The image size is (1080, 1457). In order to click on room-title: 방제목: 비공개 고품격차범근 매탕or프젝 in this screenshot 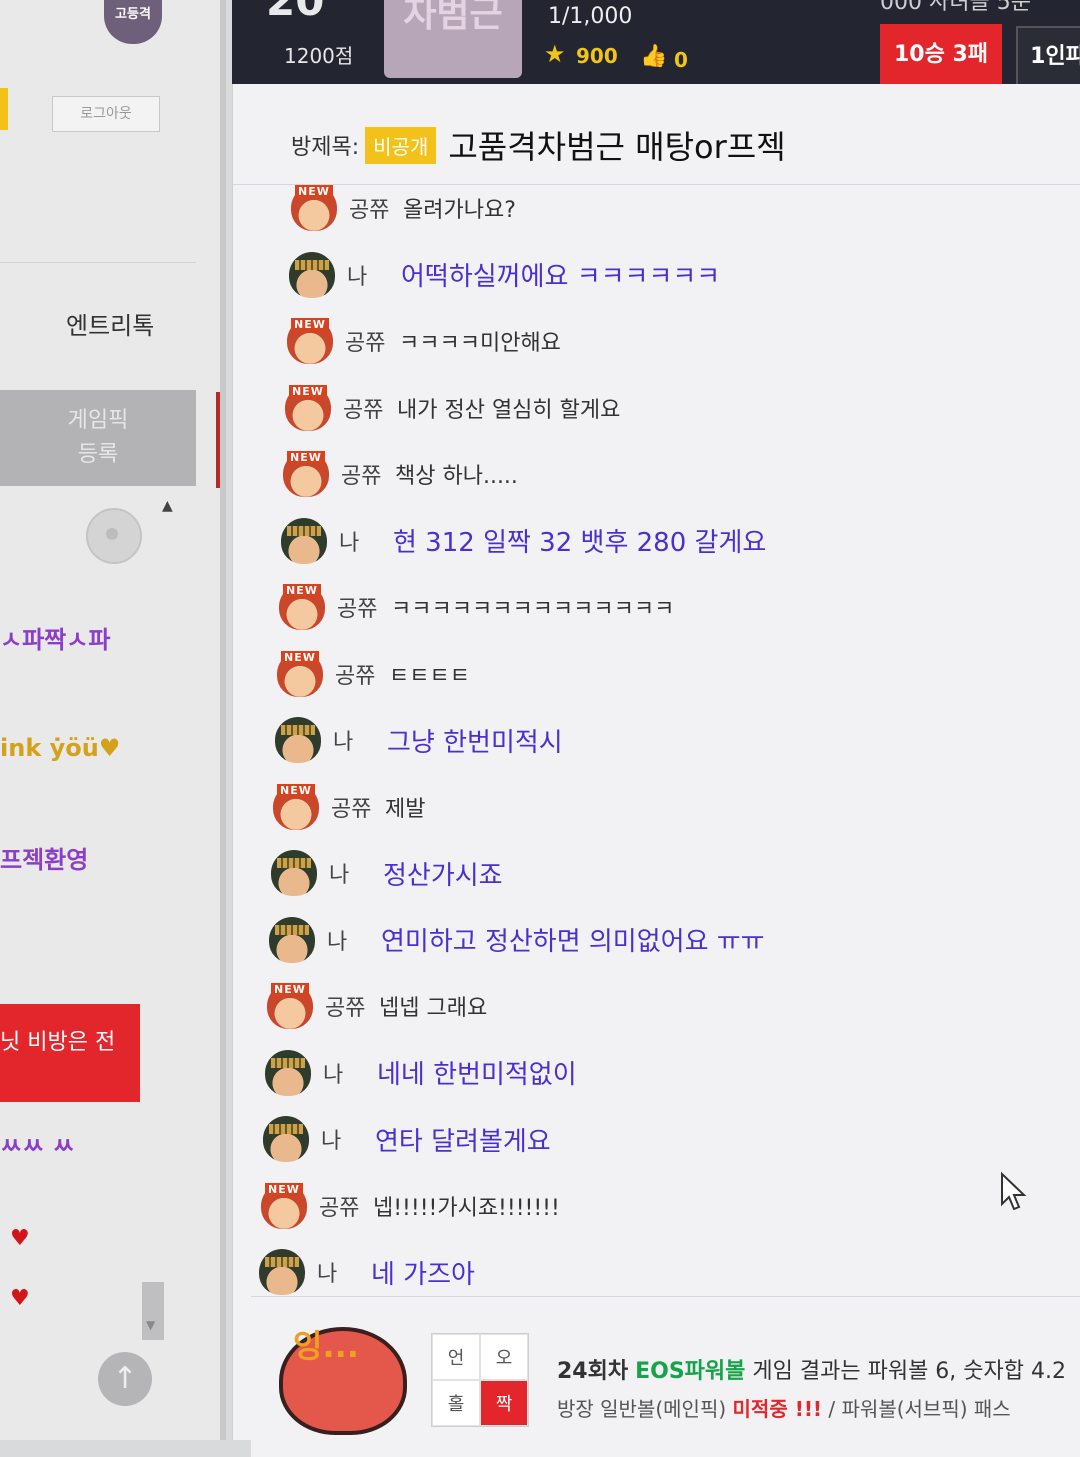, I will do `click(538, 145)`.